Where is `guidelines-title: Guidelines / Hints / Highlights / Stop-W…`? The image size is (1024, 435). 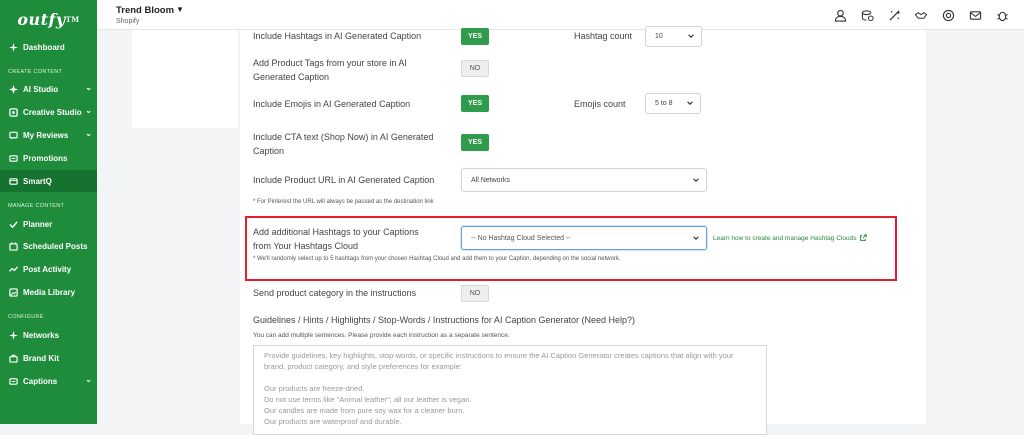 guidelines-title: Guidelines / Hints / Highlights / Stop-W… is located at coordinates (444, 320).